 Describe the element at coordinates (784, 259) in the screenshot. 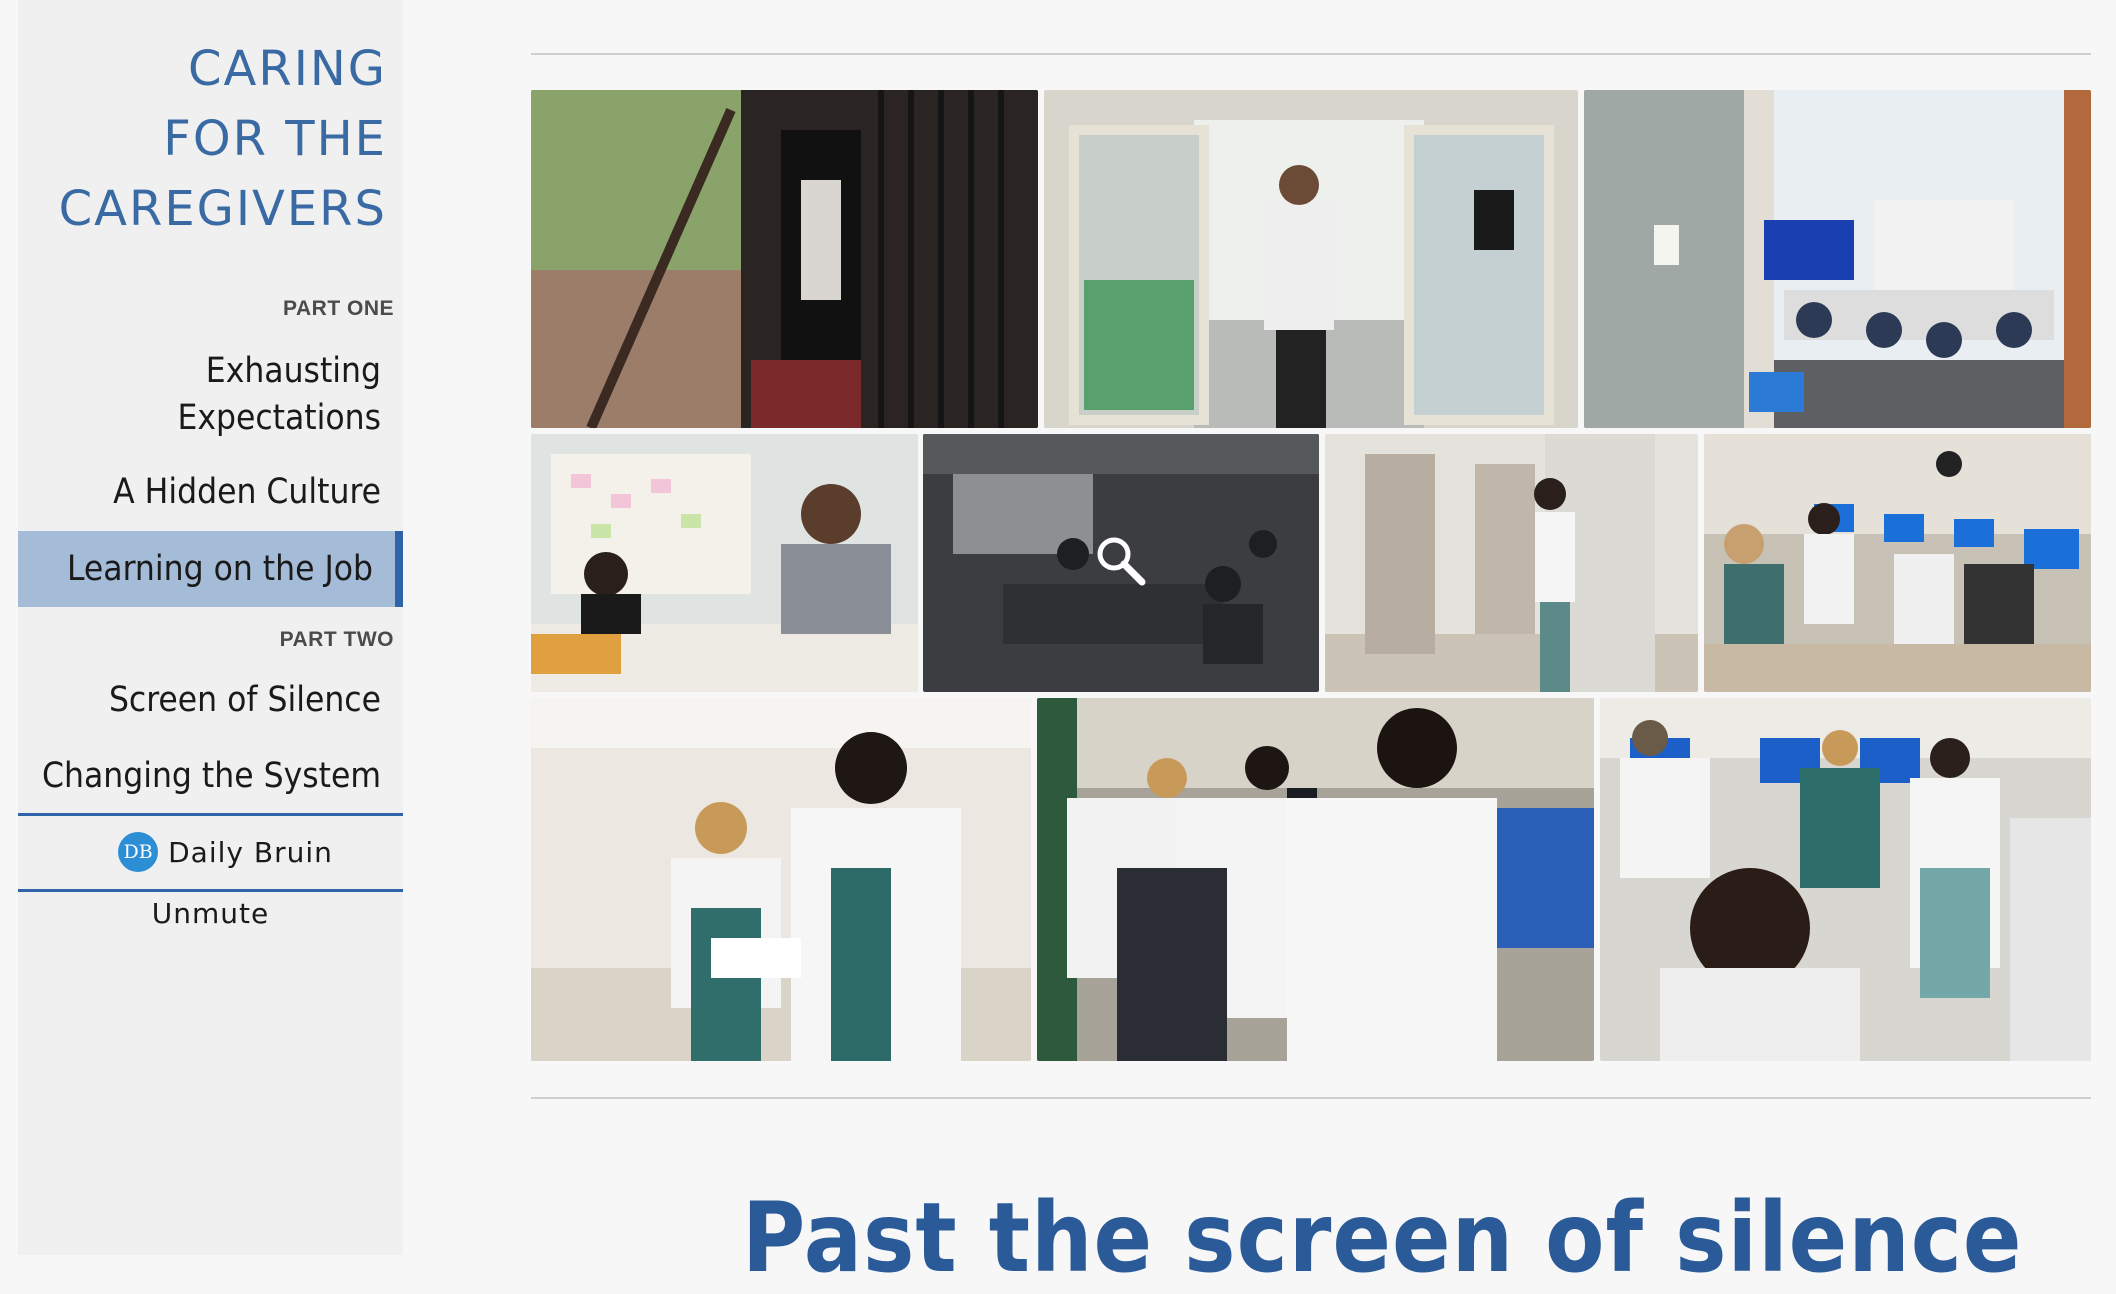

I see `photo-doctor-leaving-home` at that location.